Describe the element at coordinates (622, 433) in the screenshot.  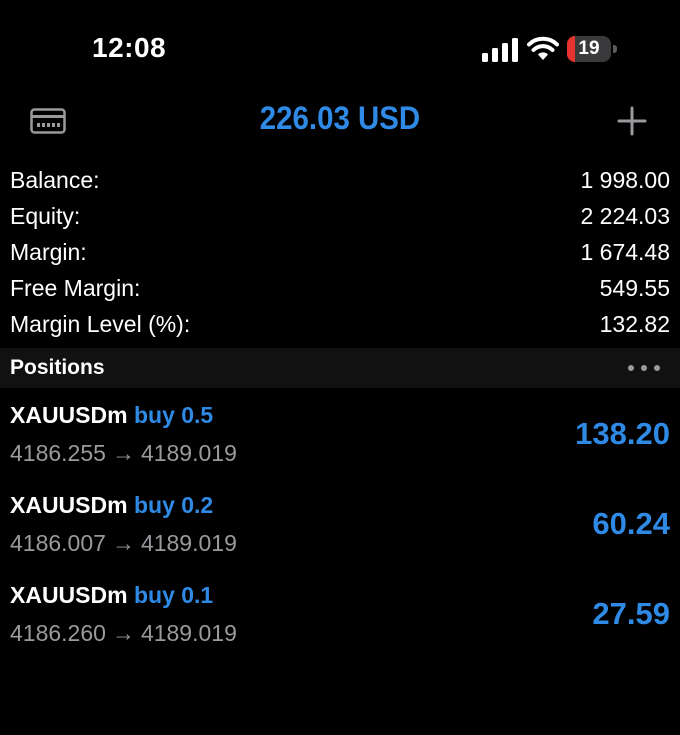
I see `position-profit: 138.20` at that location.